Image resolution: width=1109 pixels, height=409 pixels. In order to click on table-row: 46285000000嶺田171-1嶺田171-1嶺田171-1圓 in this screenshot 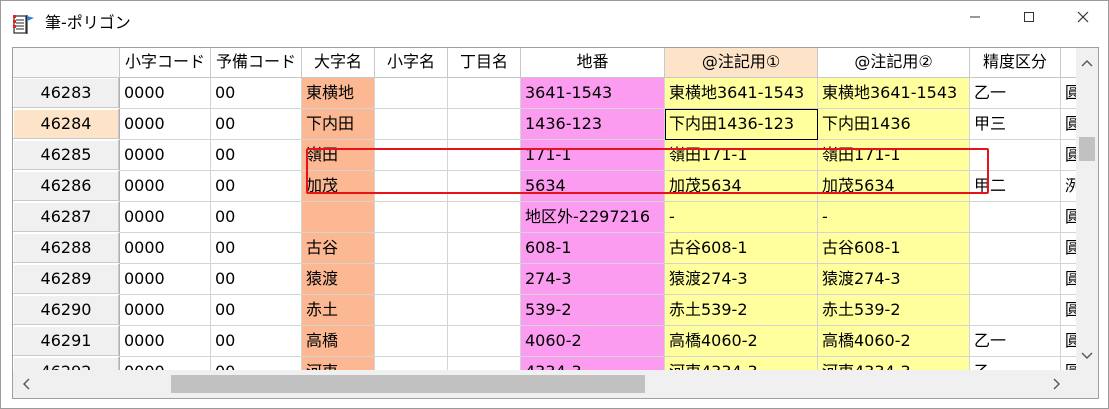, I will do `click(544, 155)`.